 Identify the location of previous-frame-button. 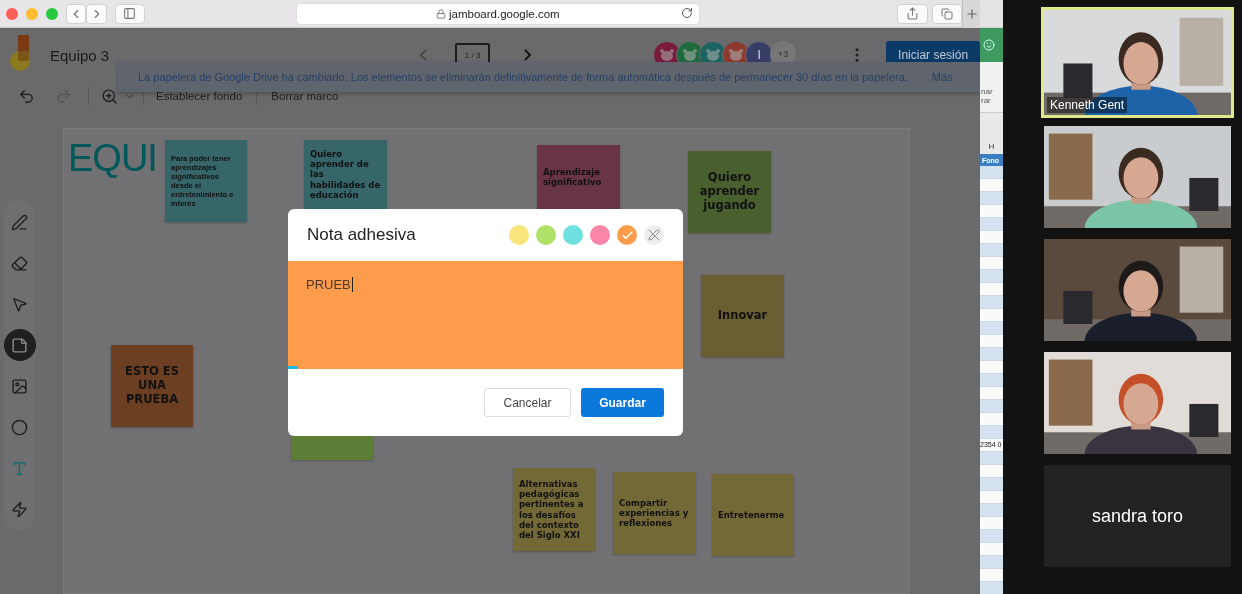
(423, 55).